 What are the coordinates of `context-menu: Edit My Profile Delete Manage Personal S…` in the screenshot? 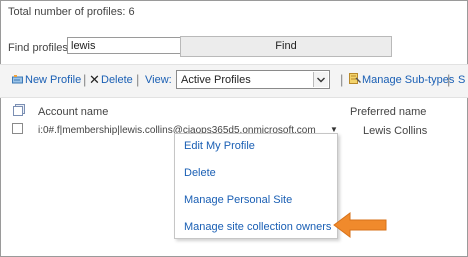 It's located at (256, 186).